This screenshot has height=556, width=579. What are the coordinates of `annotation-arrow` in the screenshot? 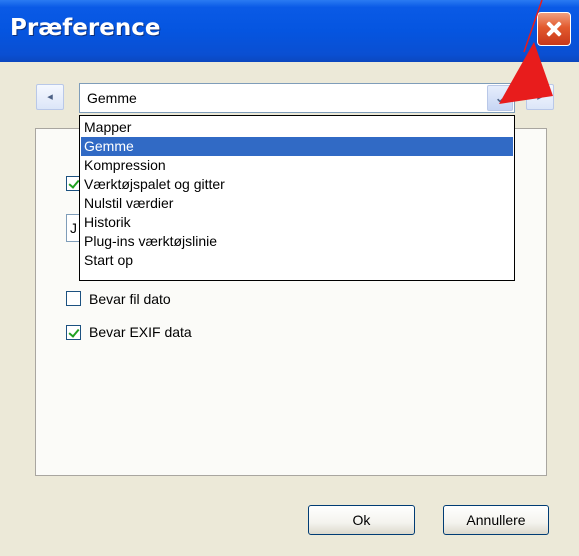 It's located at (526, 52).